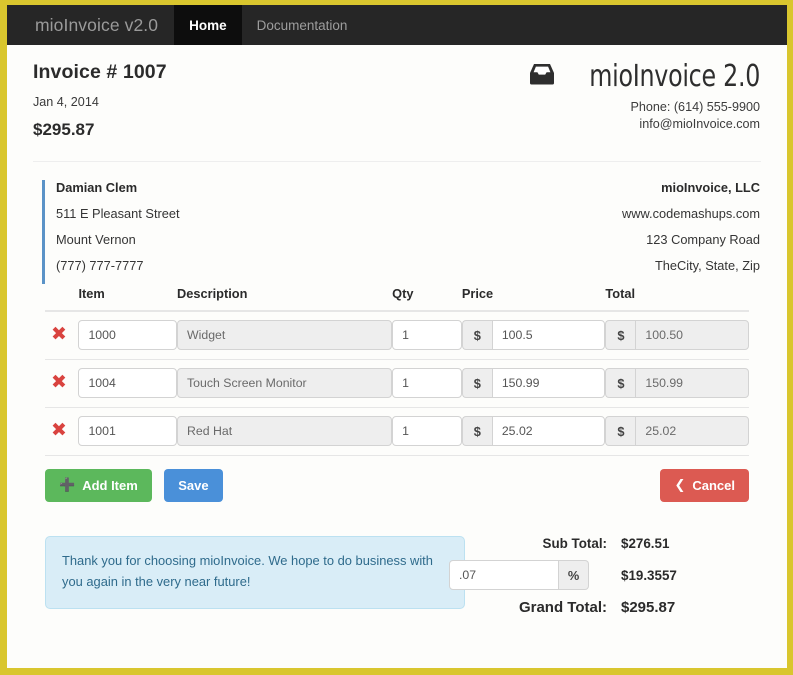  What do you see at coordinates (574, 575) in the screenshot?
I see `percent-icon: %` at bounding box center [574, 575].